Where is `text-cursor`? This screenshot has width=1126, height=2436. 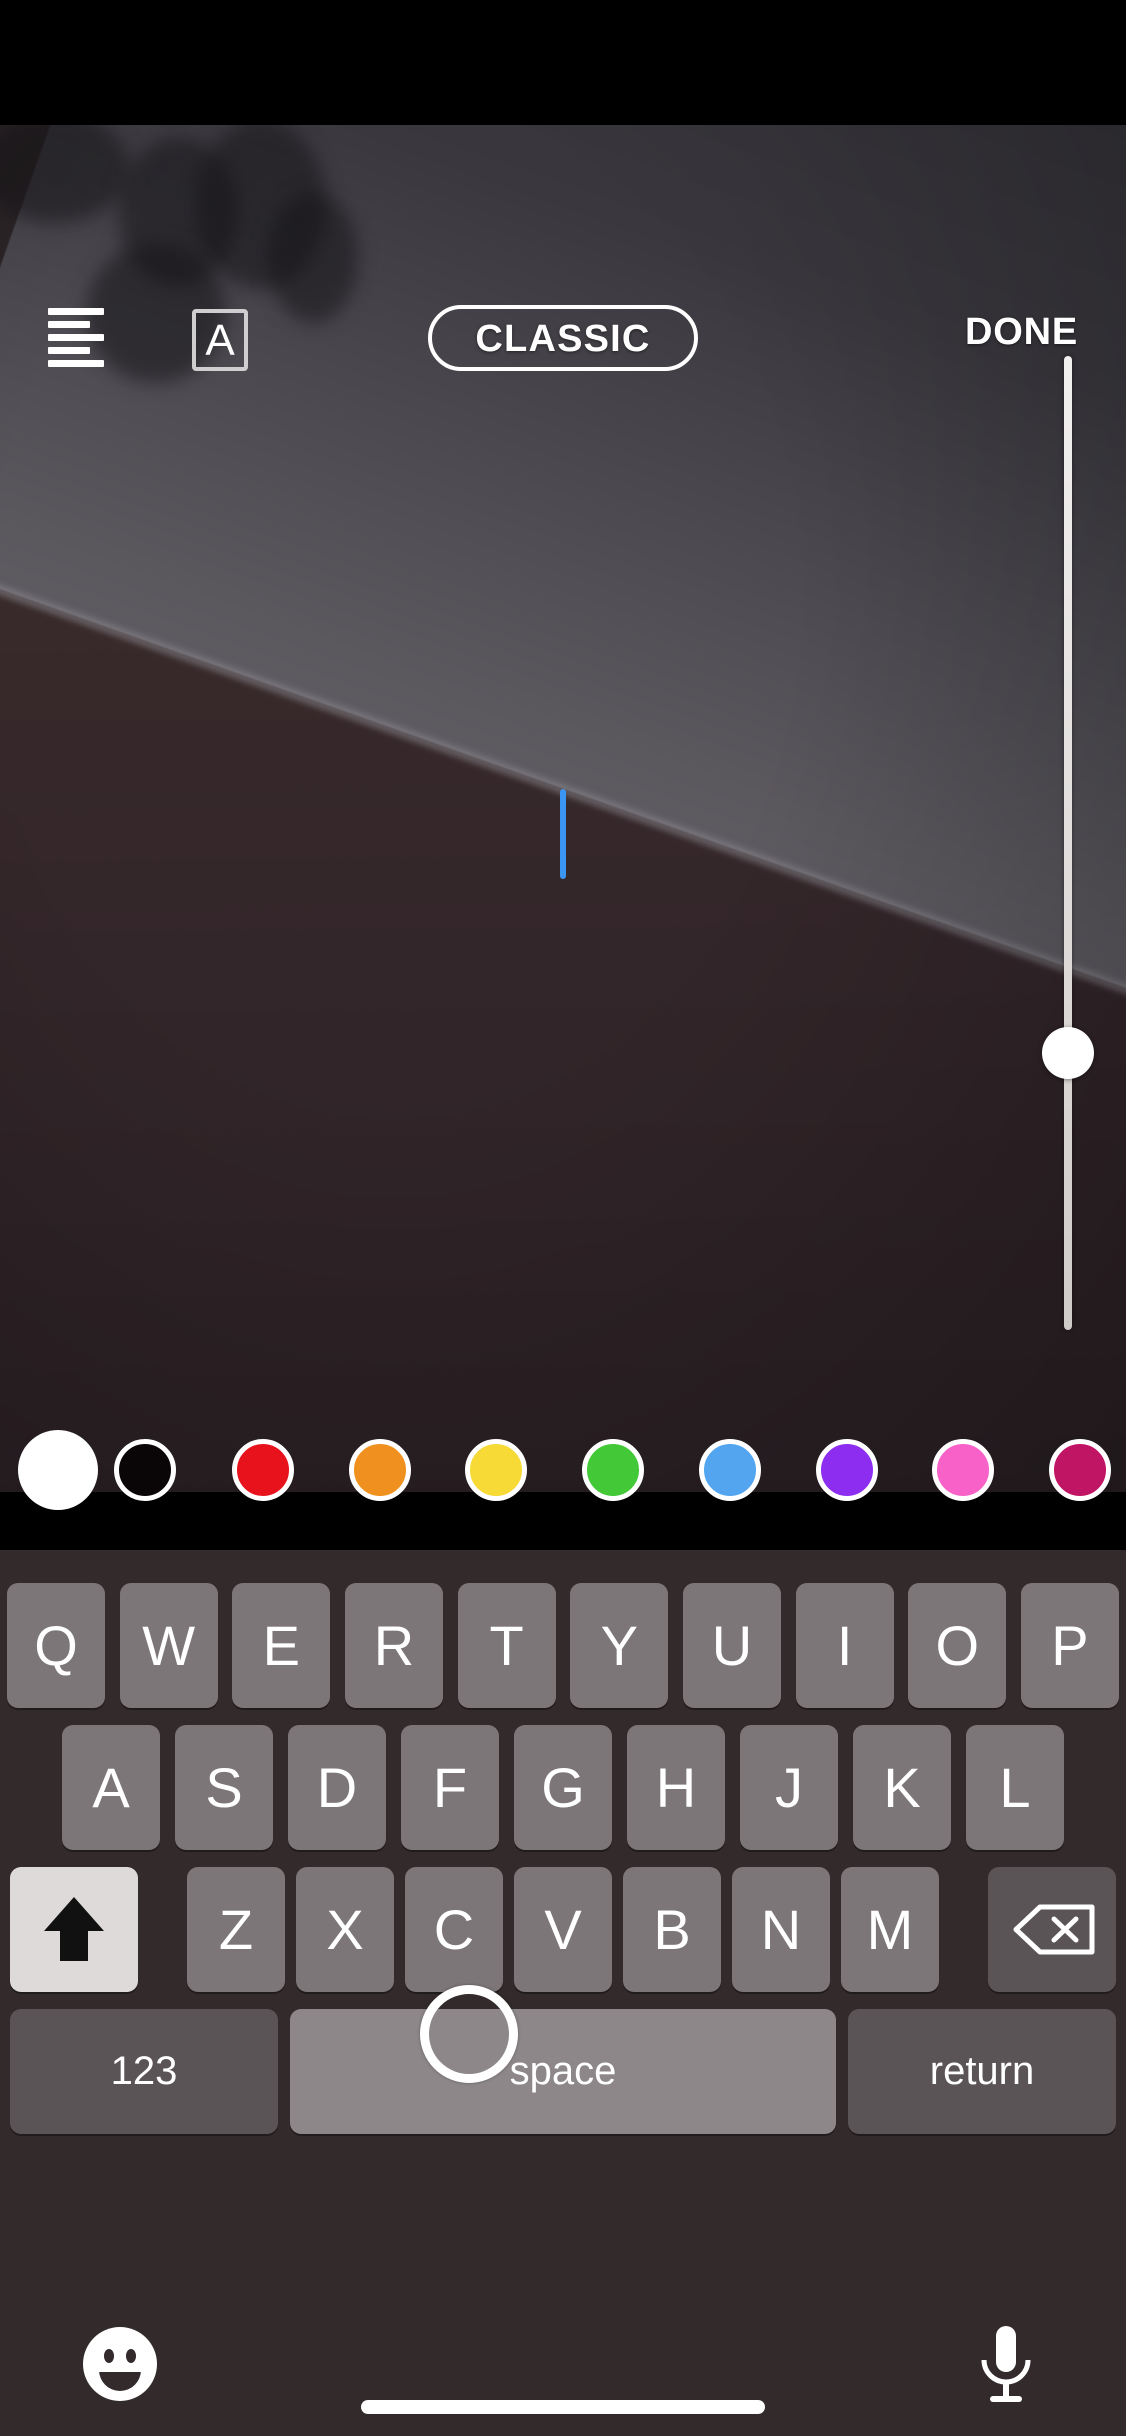
text-cursor is located at coordinates (563, 834).